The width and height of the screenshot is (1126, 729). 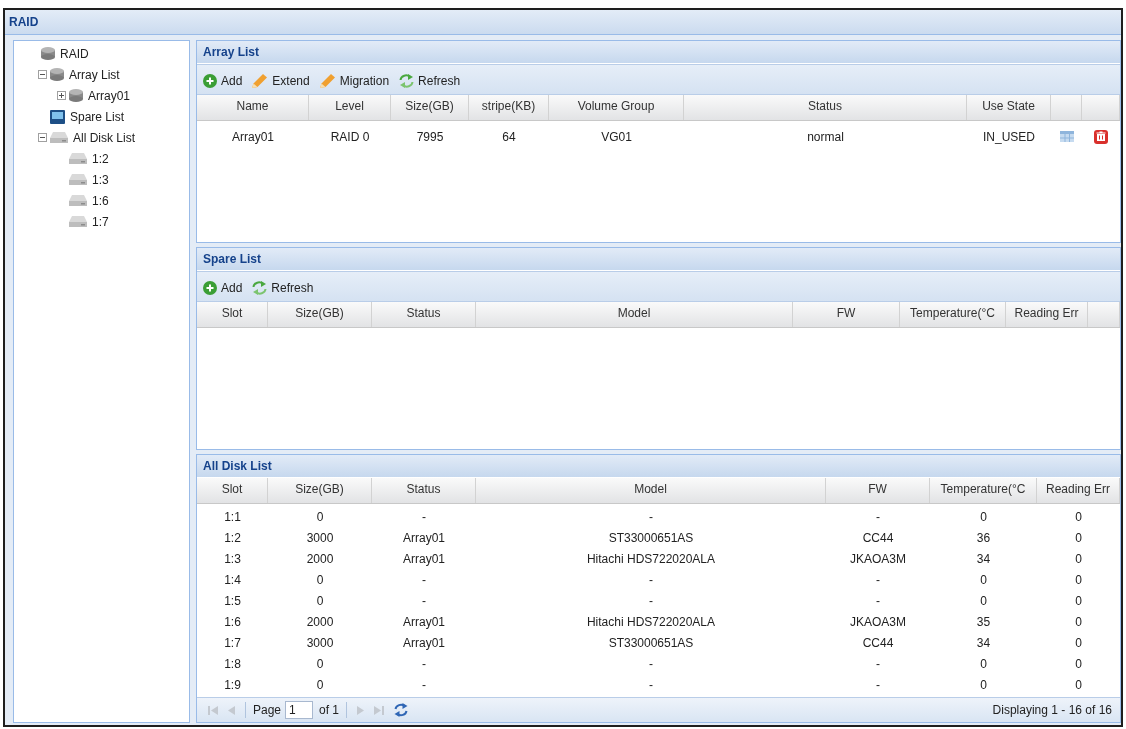 What do you see at coordinates (57, 116) in the screenshot?
I see `monitor-icon` at bounding box center [57, 116].